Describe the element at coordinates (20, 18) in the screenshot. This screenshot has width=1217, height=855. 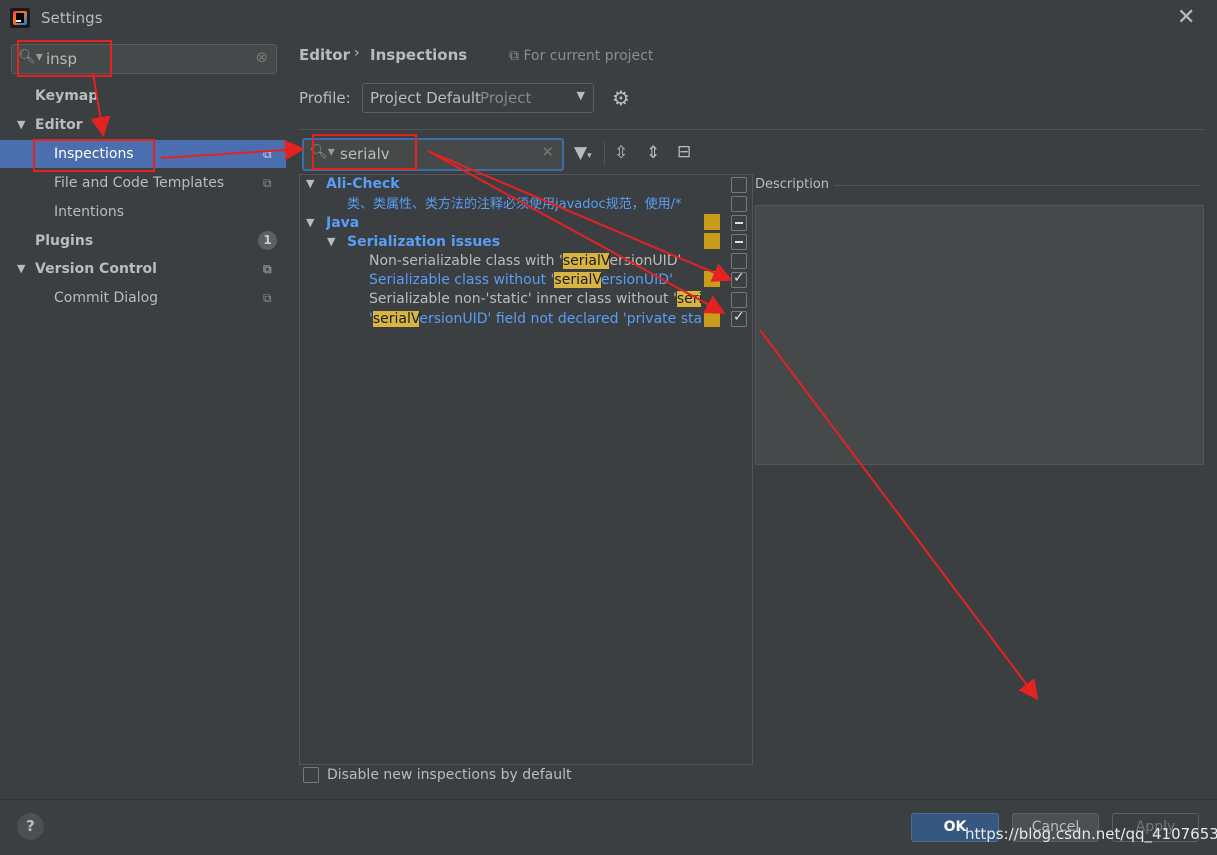
I see `intellij-app-icon` at that location.